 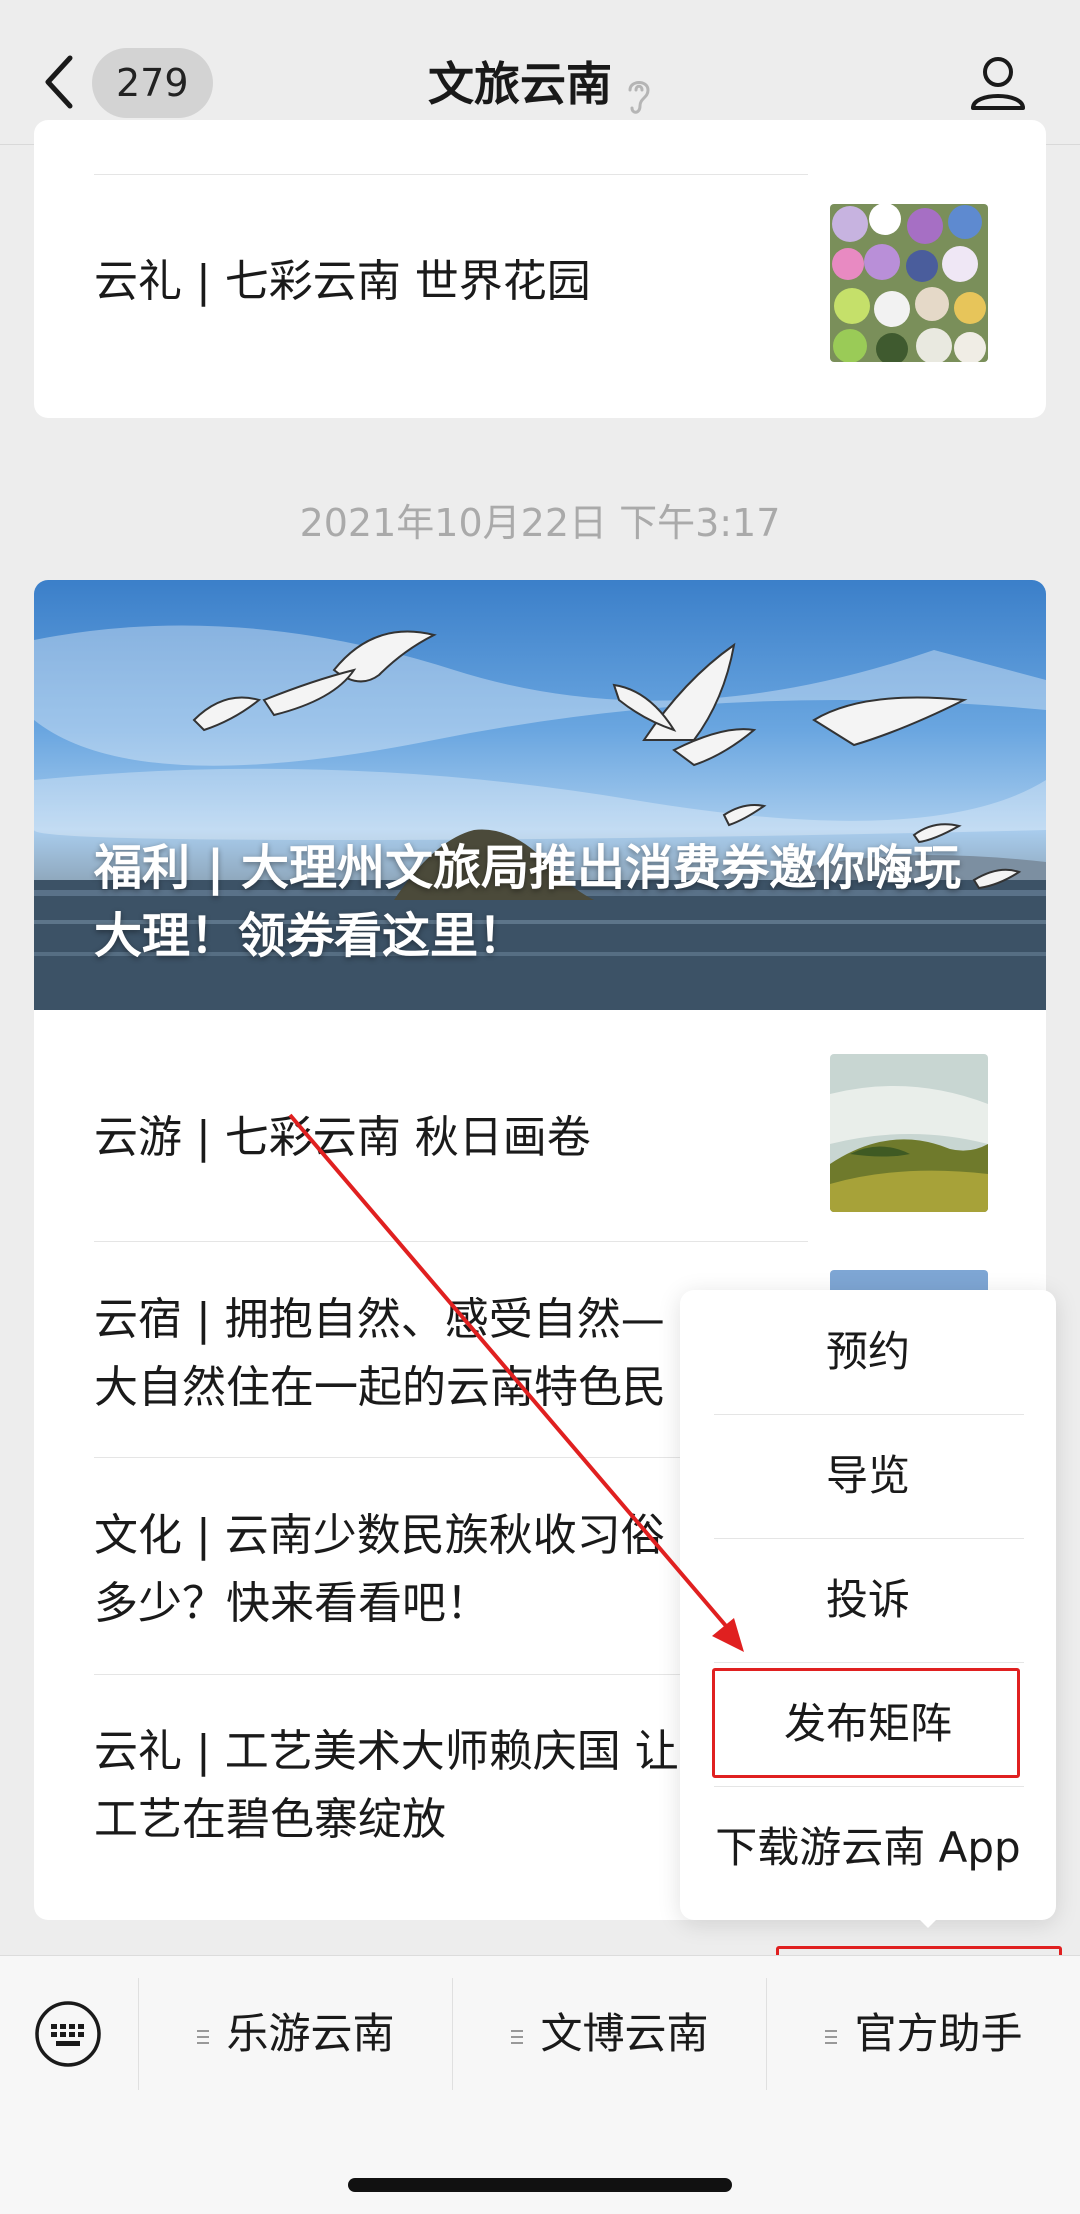 I want to click on highlight-box-publish-matrix, so click(x=866, y=1723).